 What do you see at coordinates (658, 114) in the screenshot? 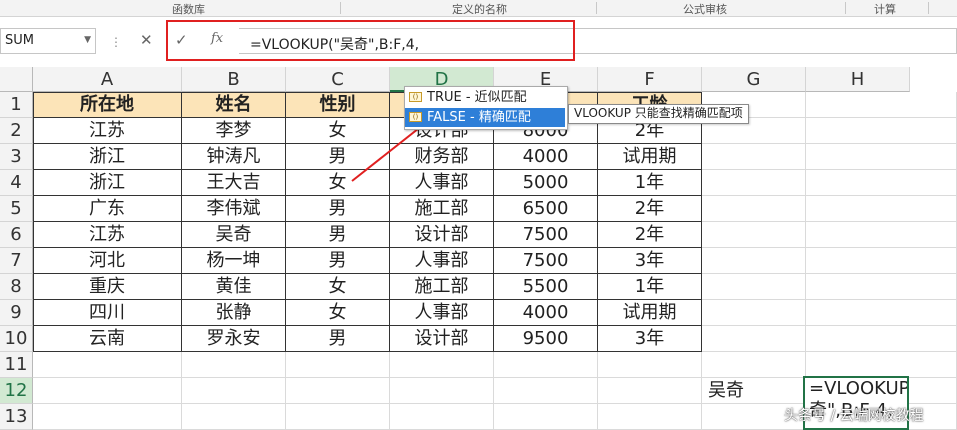
I see `autocomplete-tooltip: VLOOKUP 只能查找精确匹配项` at bounding box center [658, 114].